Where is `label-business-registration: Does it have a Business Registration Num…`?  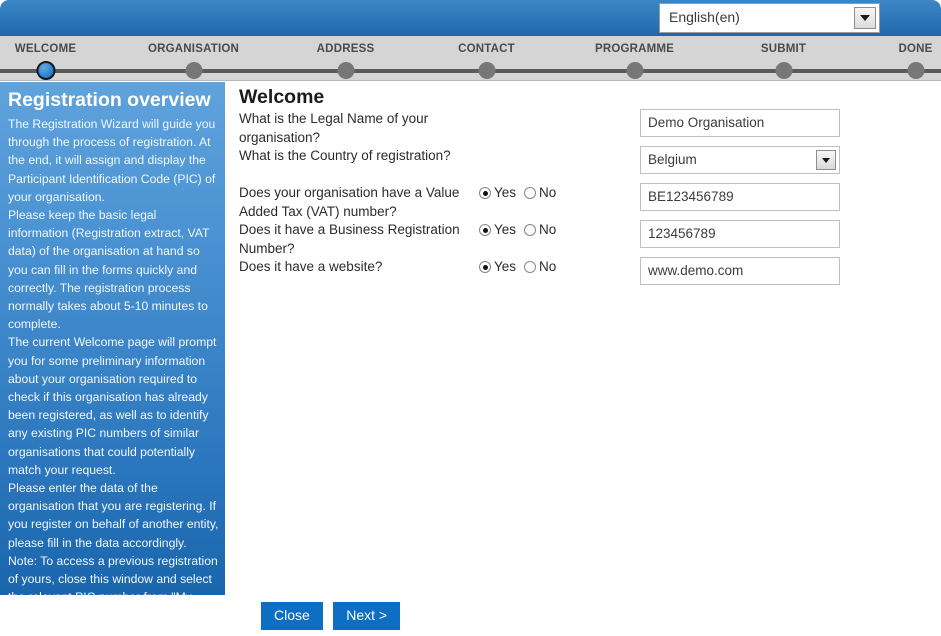
label-business-registration: Does it have a Business Registration Num… is located at coordinates (349, 239).